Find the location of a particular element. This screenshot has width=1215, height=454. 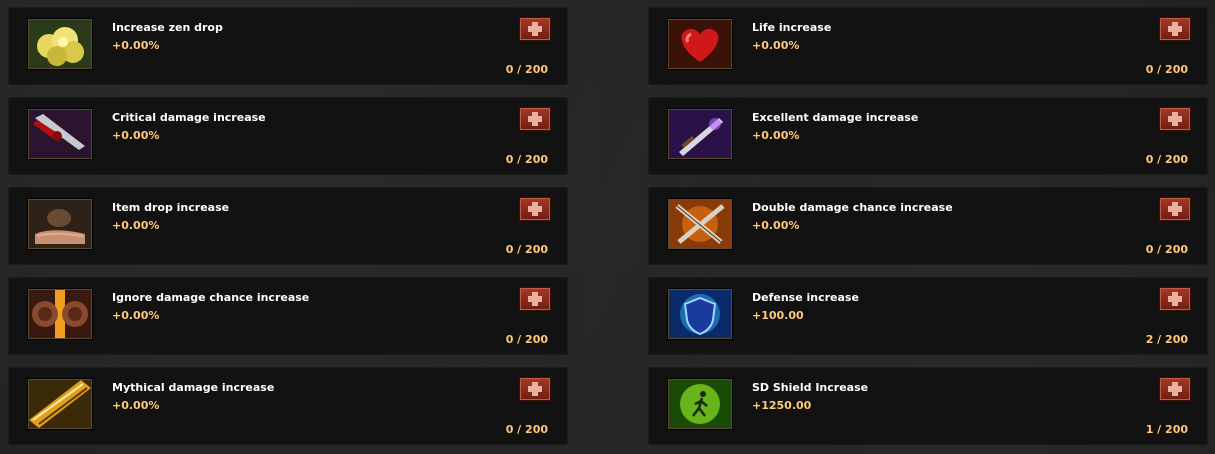

golden-blade-icon is located at coordinates (60, 404).